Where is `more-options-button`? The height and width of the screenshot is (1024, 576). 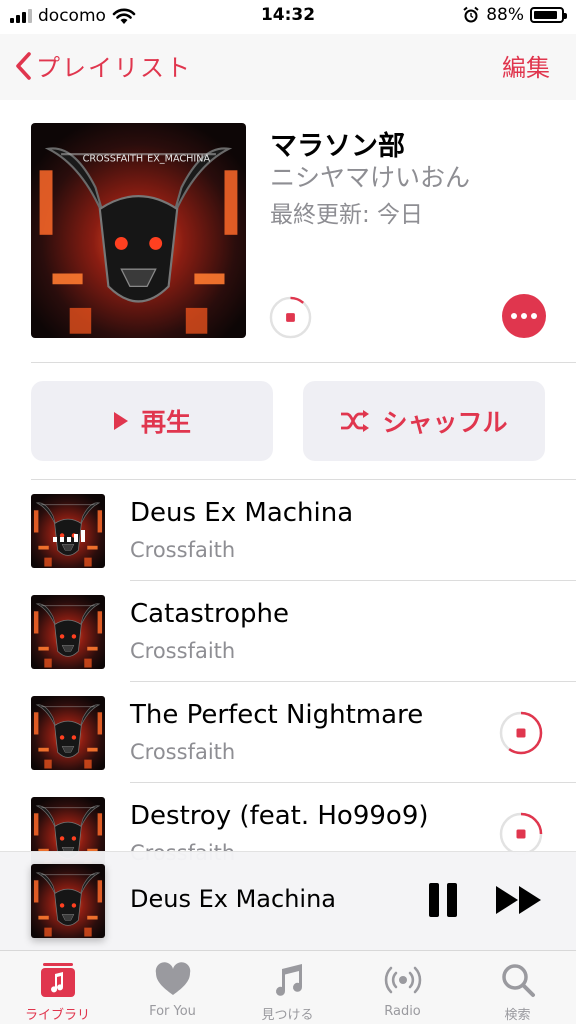 more-options-button is located at coordinates (524, 316).